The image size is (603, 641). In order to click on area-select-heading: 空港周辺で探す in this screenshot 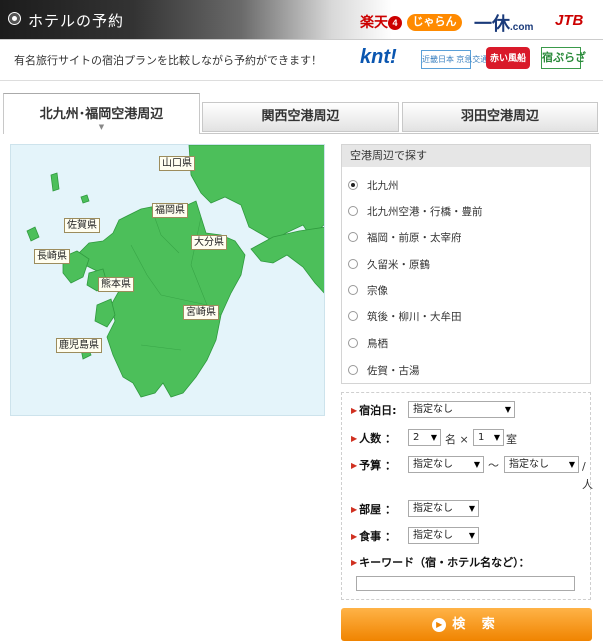, I will do `click(466, 156)`.